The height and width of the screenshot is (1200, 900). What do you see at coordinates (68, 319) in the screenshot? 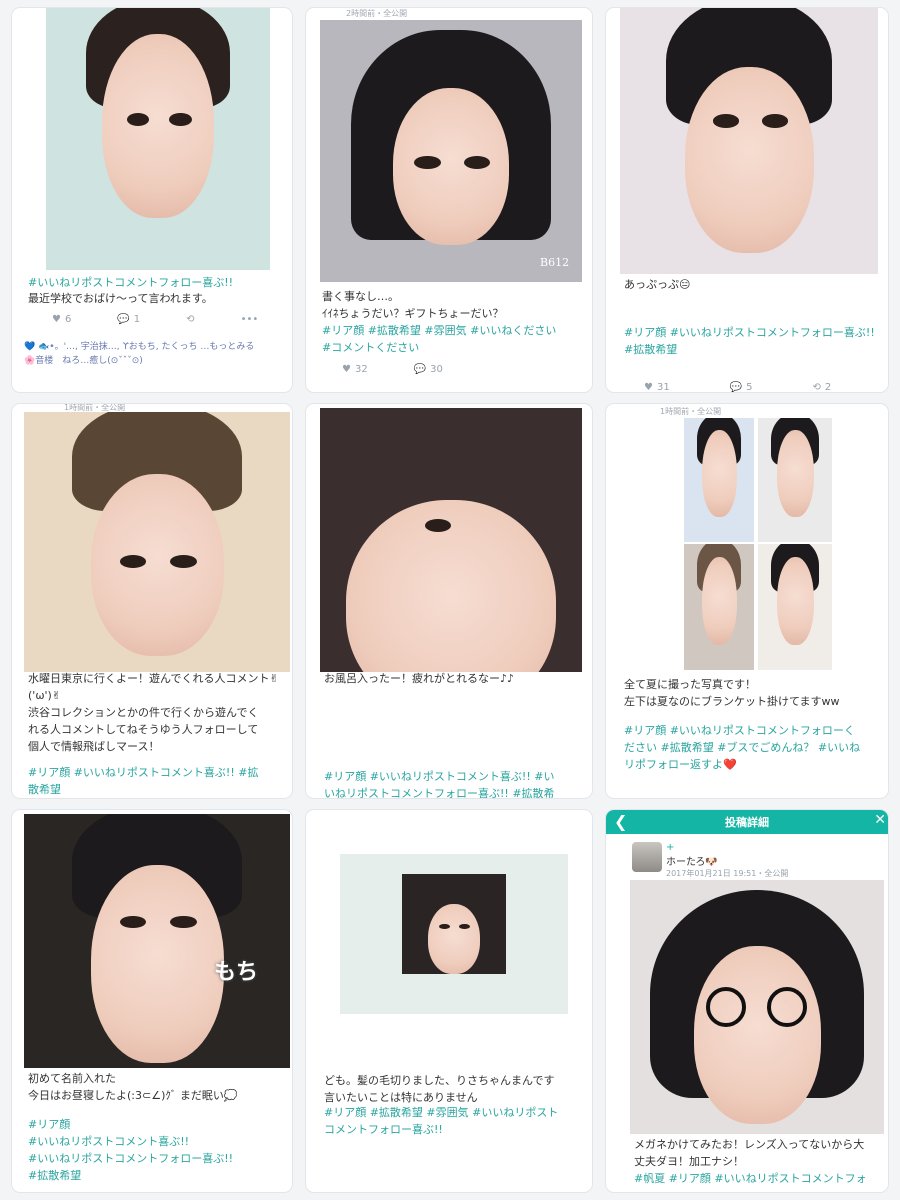
I see `like-count: 6` at bounding box center [68, 319].